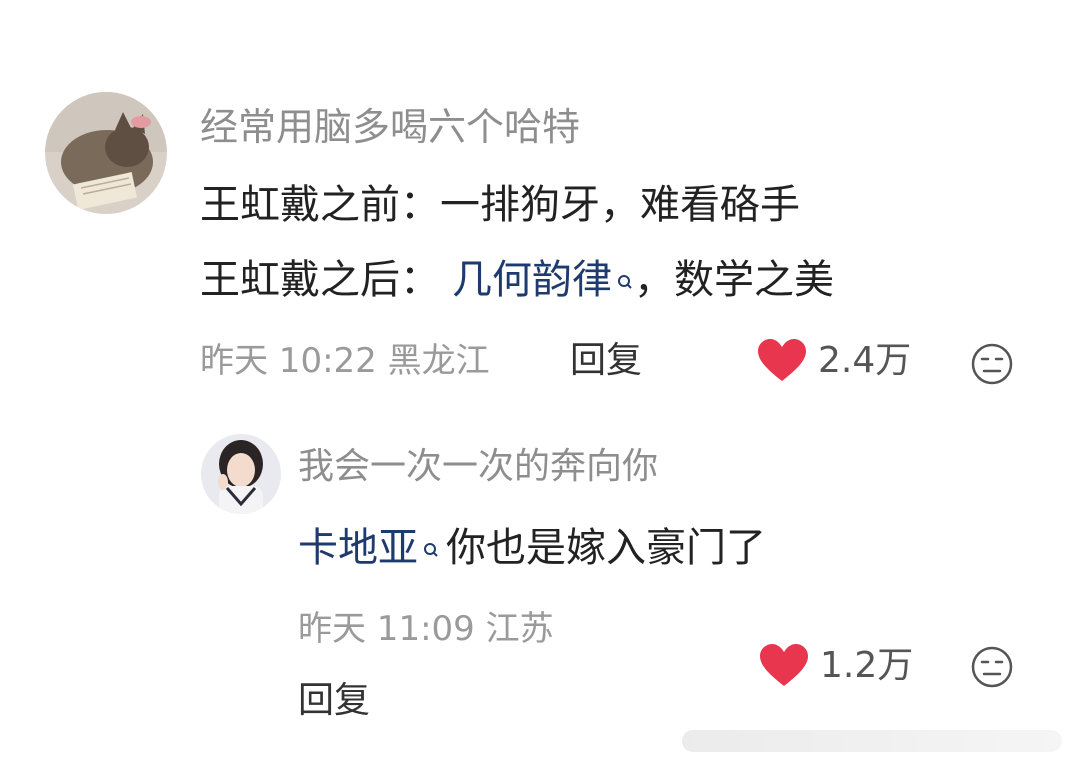 This screenshot has width=1080, height=764. Describe the element at coordinates (358, 548) in the screenshot. I see `search-link-label: 卡地亚` at that location.